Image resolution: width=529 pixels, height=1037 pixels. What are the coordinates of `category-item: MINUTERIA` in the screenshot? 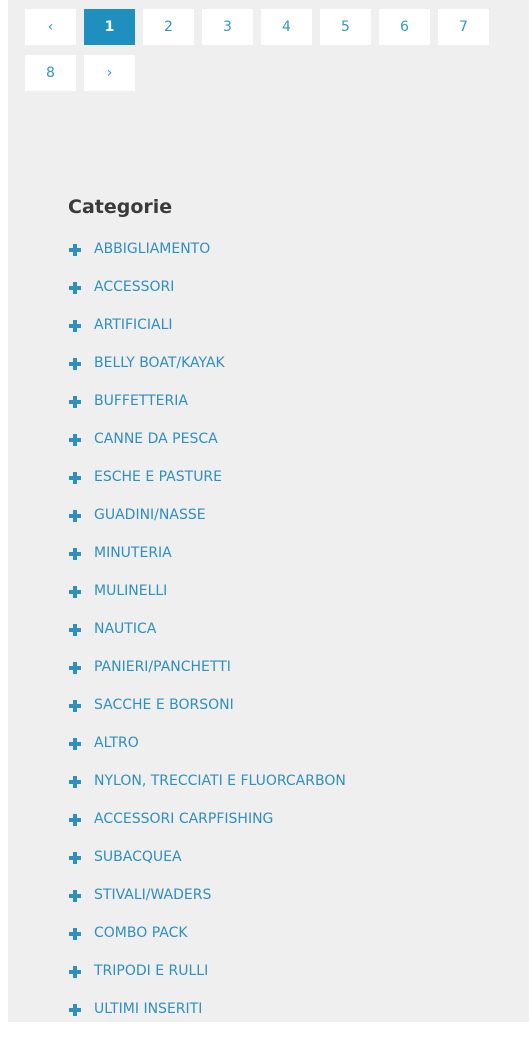 It's located at (288, 562).